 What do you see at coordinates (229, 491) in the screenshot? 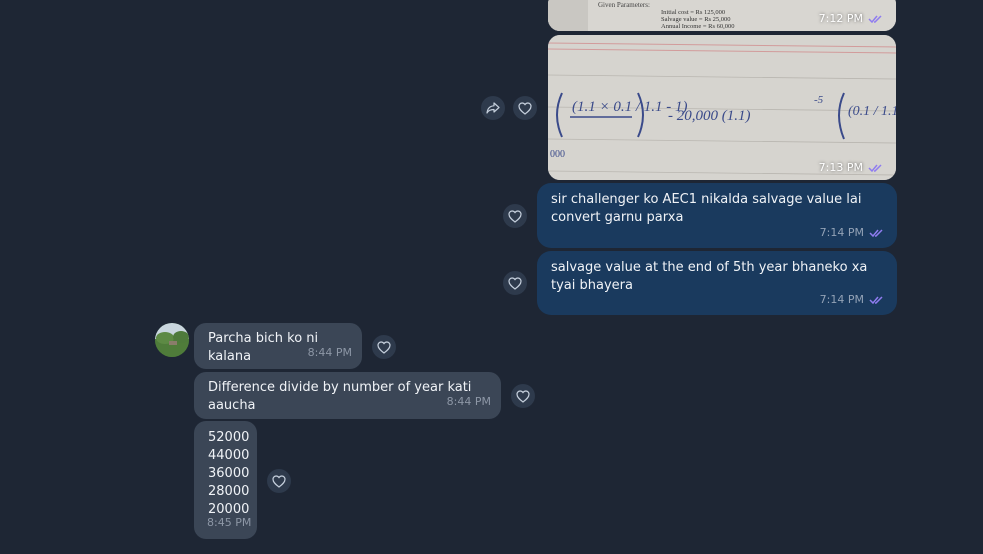
I see `message-line: 28000` at bounding box center [229, 491].